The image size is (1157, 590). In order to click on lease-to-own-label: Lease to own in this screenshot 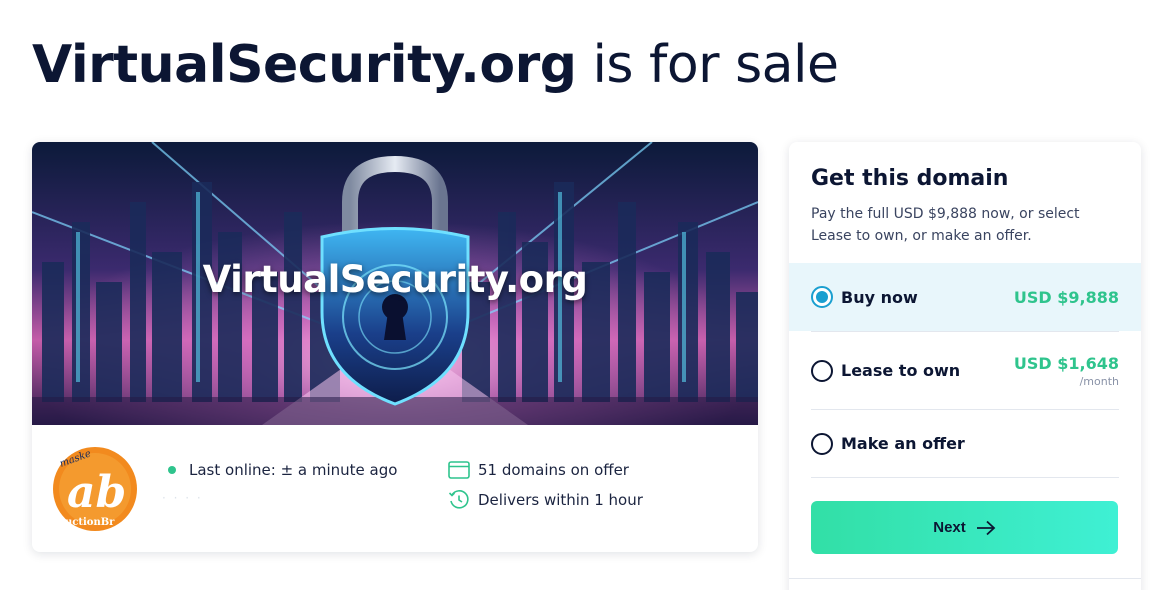, I will do `click(901, 370)`.